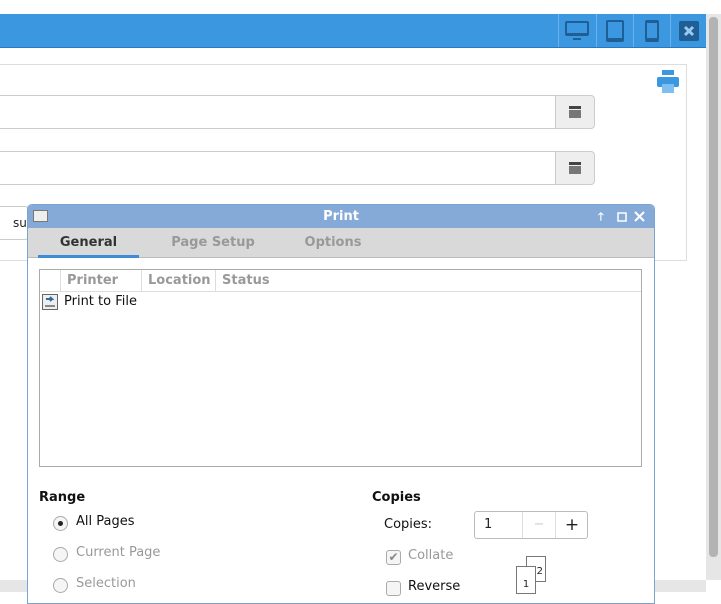  I want to click on window-menu-icon, so click(40, 216).